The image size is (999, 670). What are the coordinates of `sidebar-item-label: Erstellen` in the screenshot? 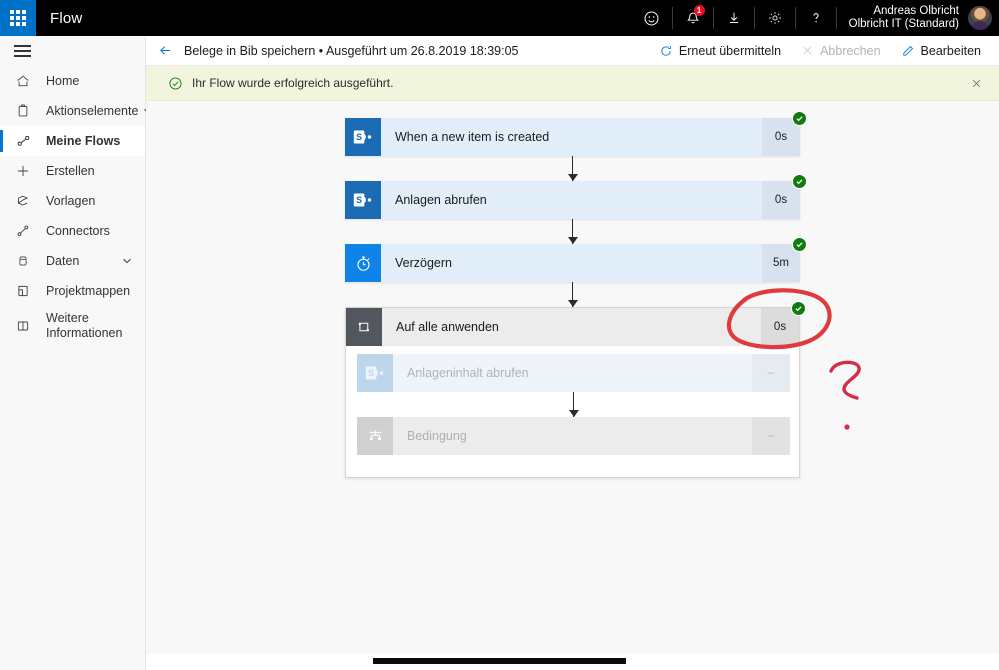 It's located at (70, 170).